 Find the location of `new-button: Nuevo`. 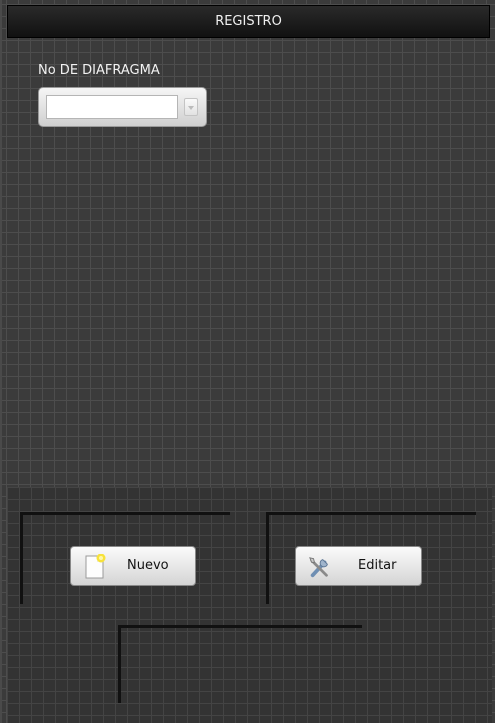

new-button: Nuevo is located at coordinates (133, 566).